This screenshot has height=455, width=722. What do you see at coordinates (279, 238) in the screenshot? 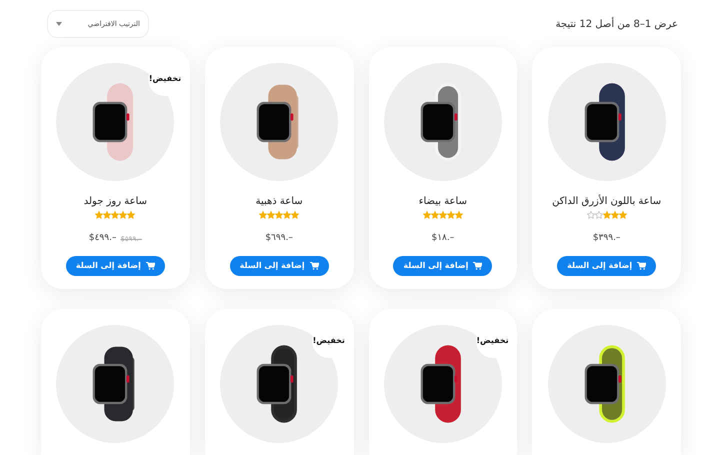
I see `price: $٦٩٩.–` at bounding box center [279, 238].